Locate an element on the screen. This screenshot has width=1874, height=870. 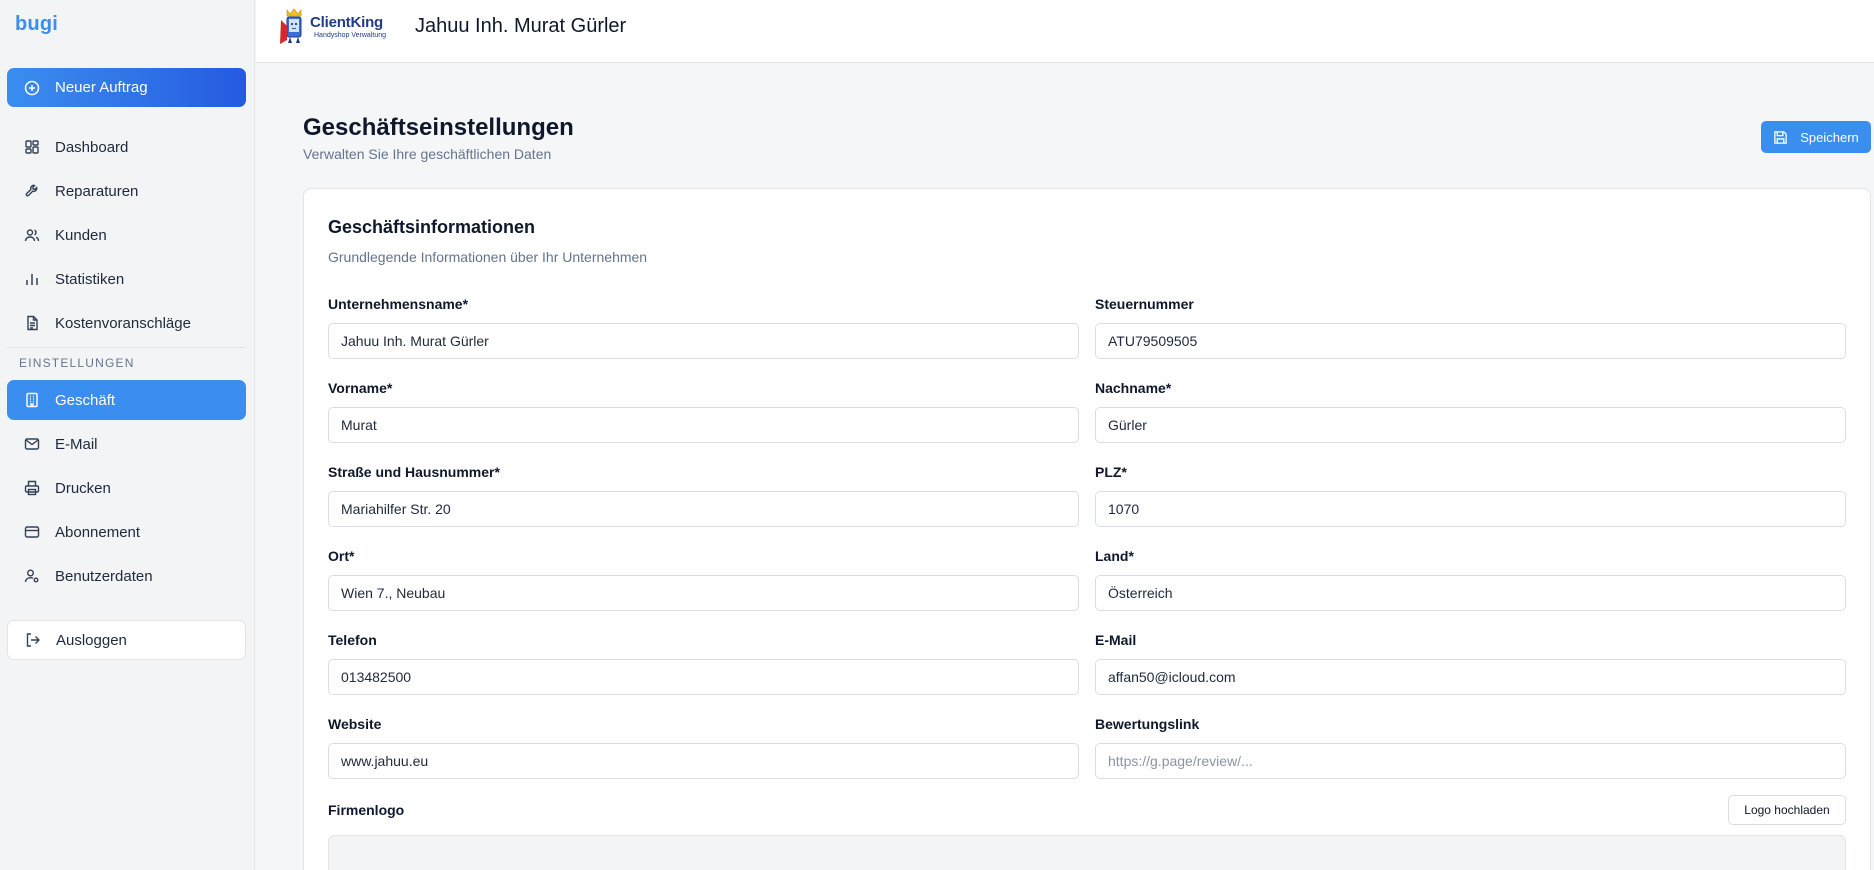
logo-name: ClientKing is located at coordinates (346, 22).